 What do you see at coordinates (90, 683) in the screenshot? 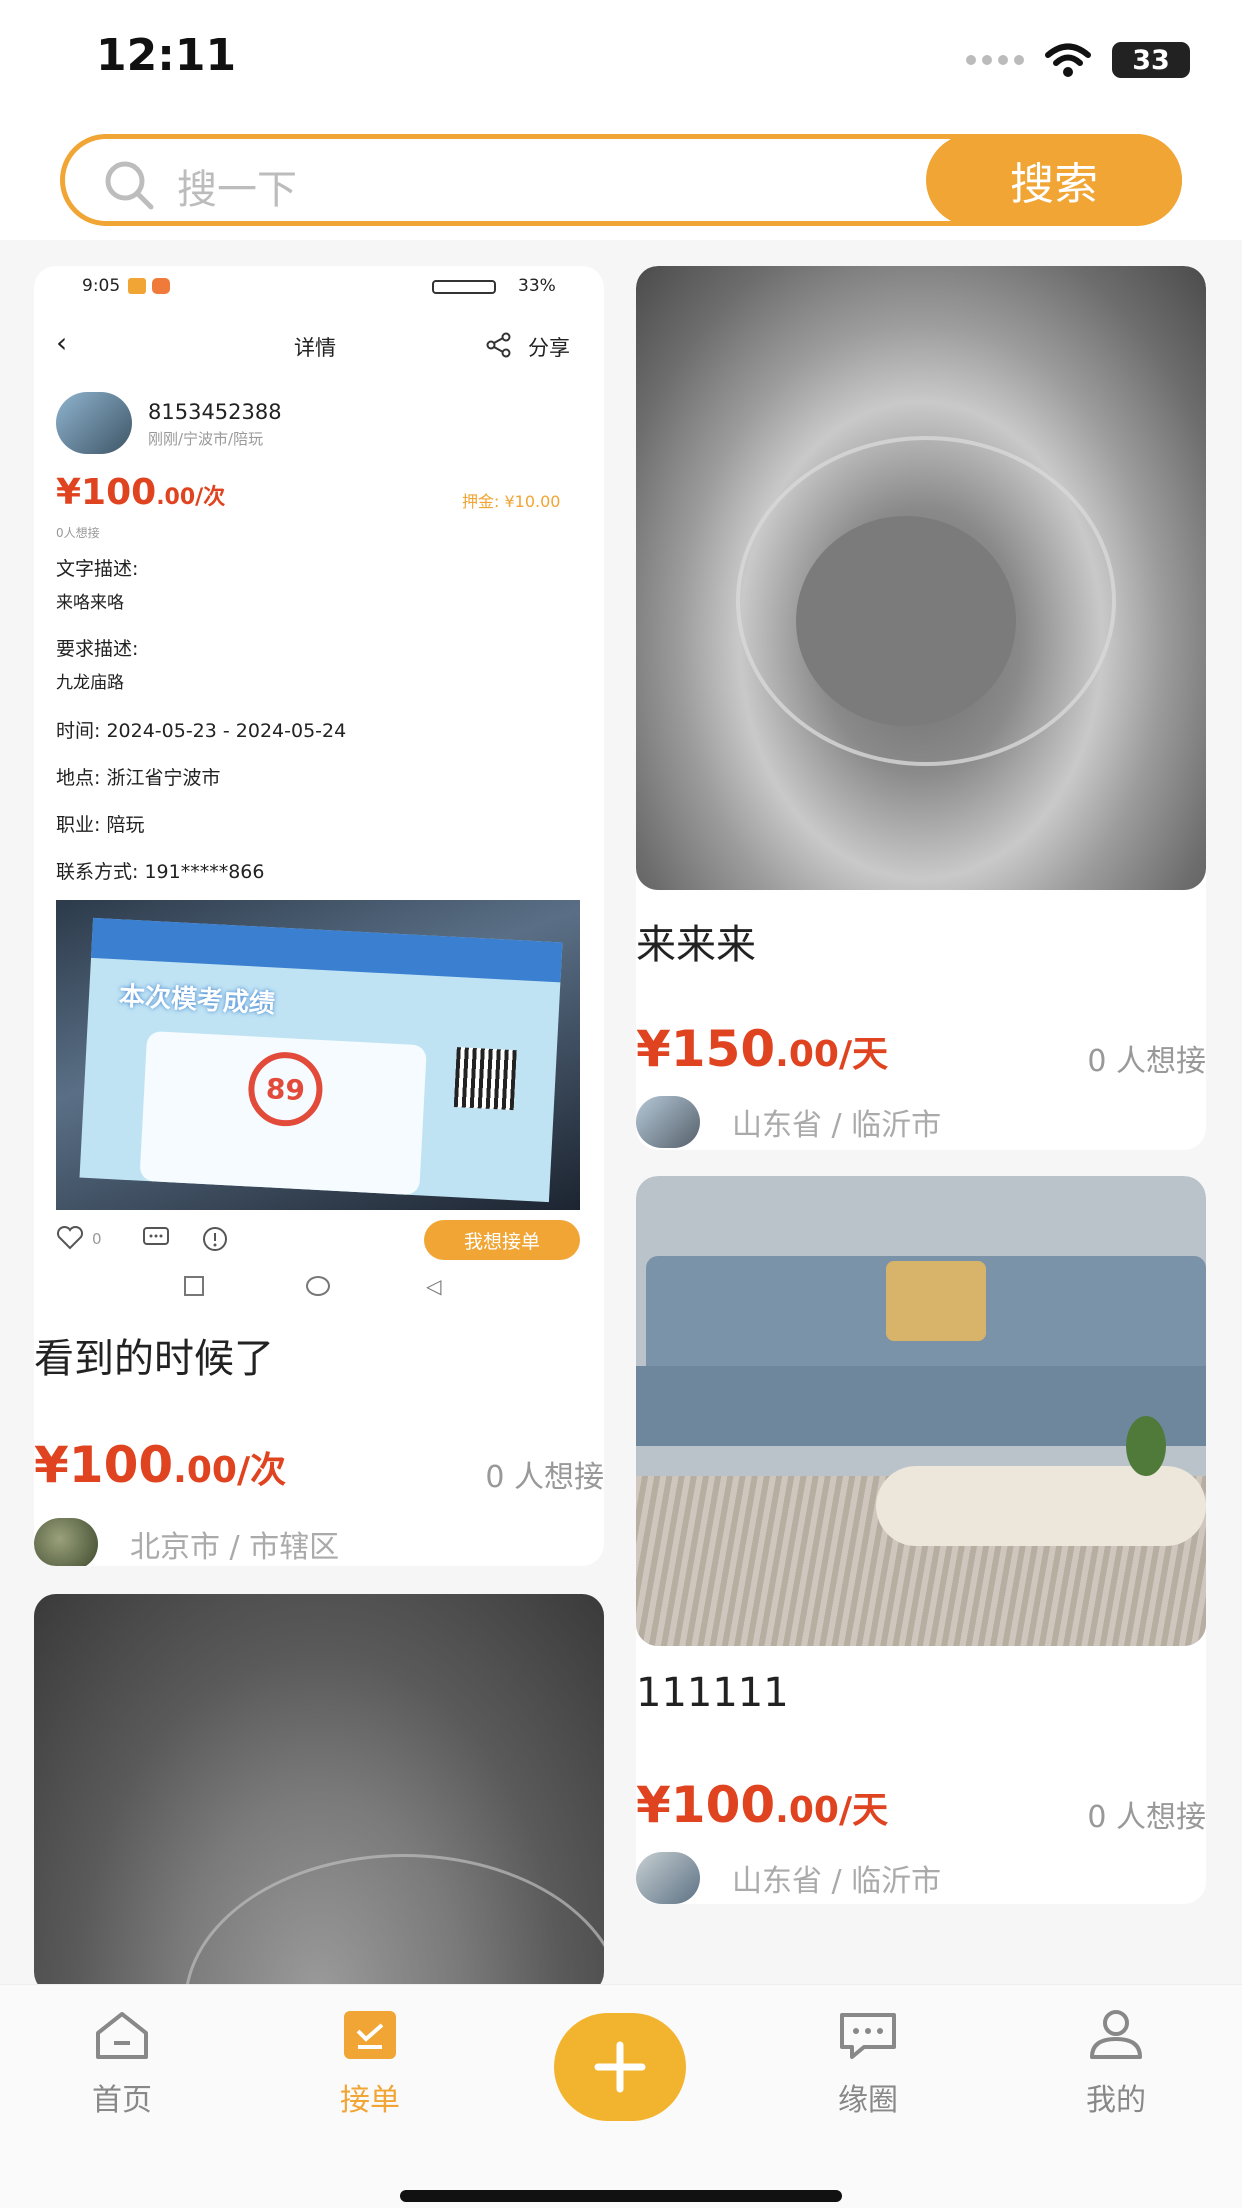
I see `shot-req-desc-value: 九龙庙路` at bounding box center [90, 683].